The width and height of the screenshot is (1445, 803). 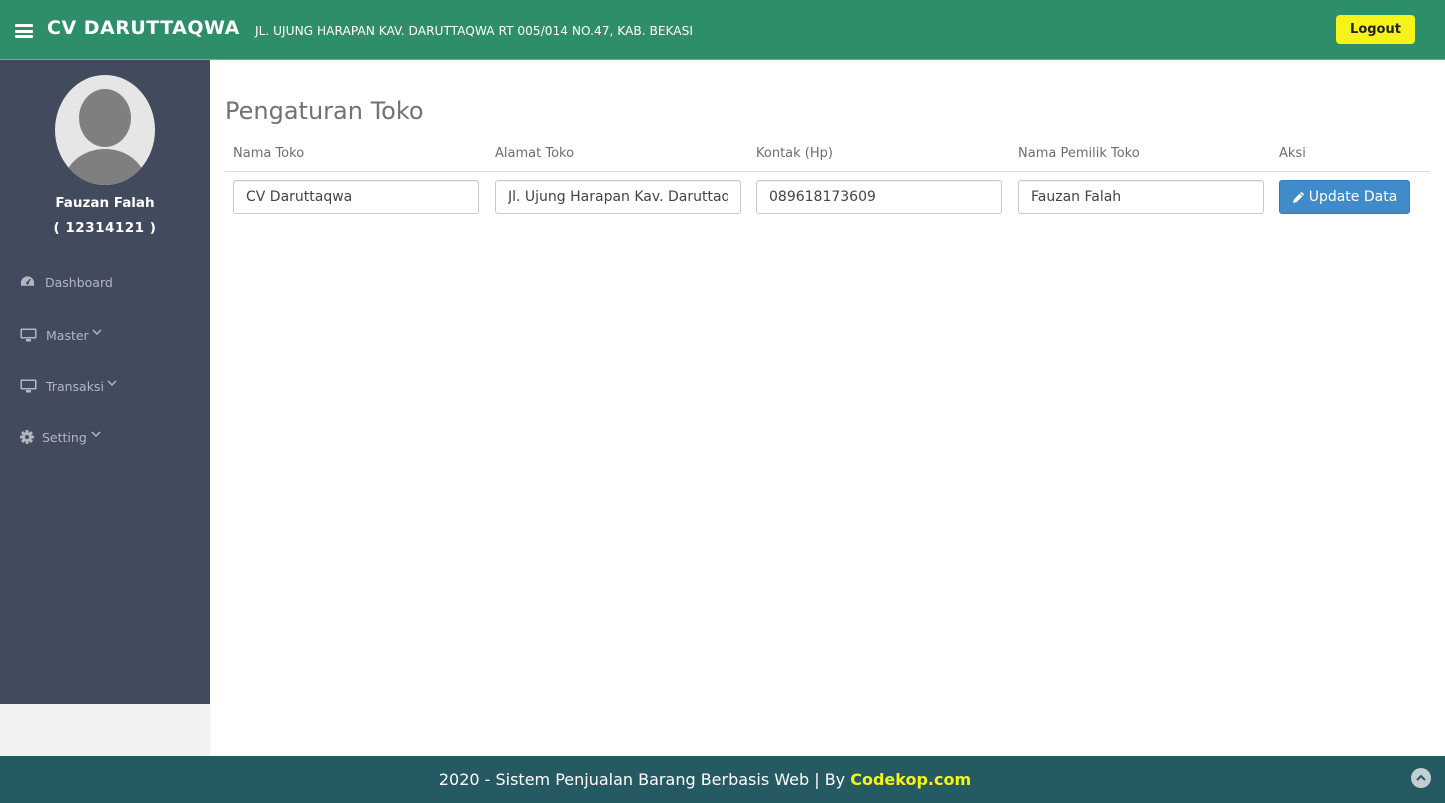 I want to click on column-header-kontak: Kontak (Hp), so click(x=794, y=153).